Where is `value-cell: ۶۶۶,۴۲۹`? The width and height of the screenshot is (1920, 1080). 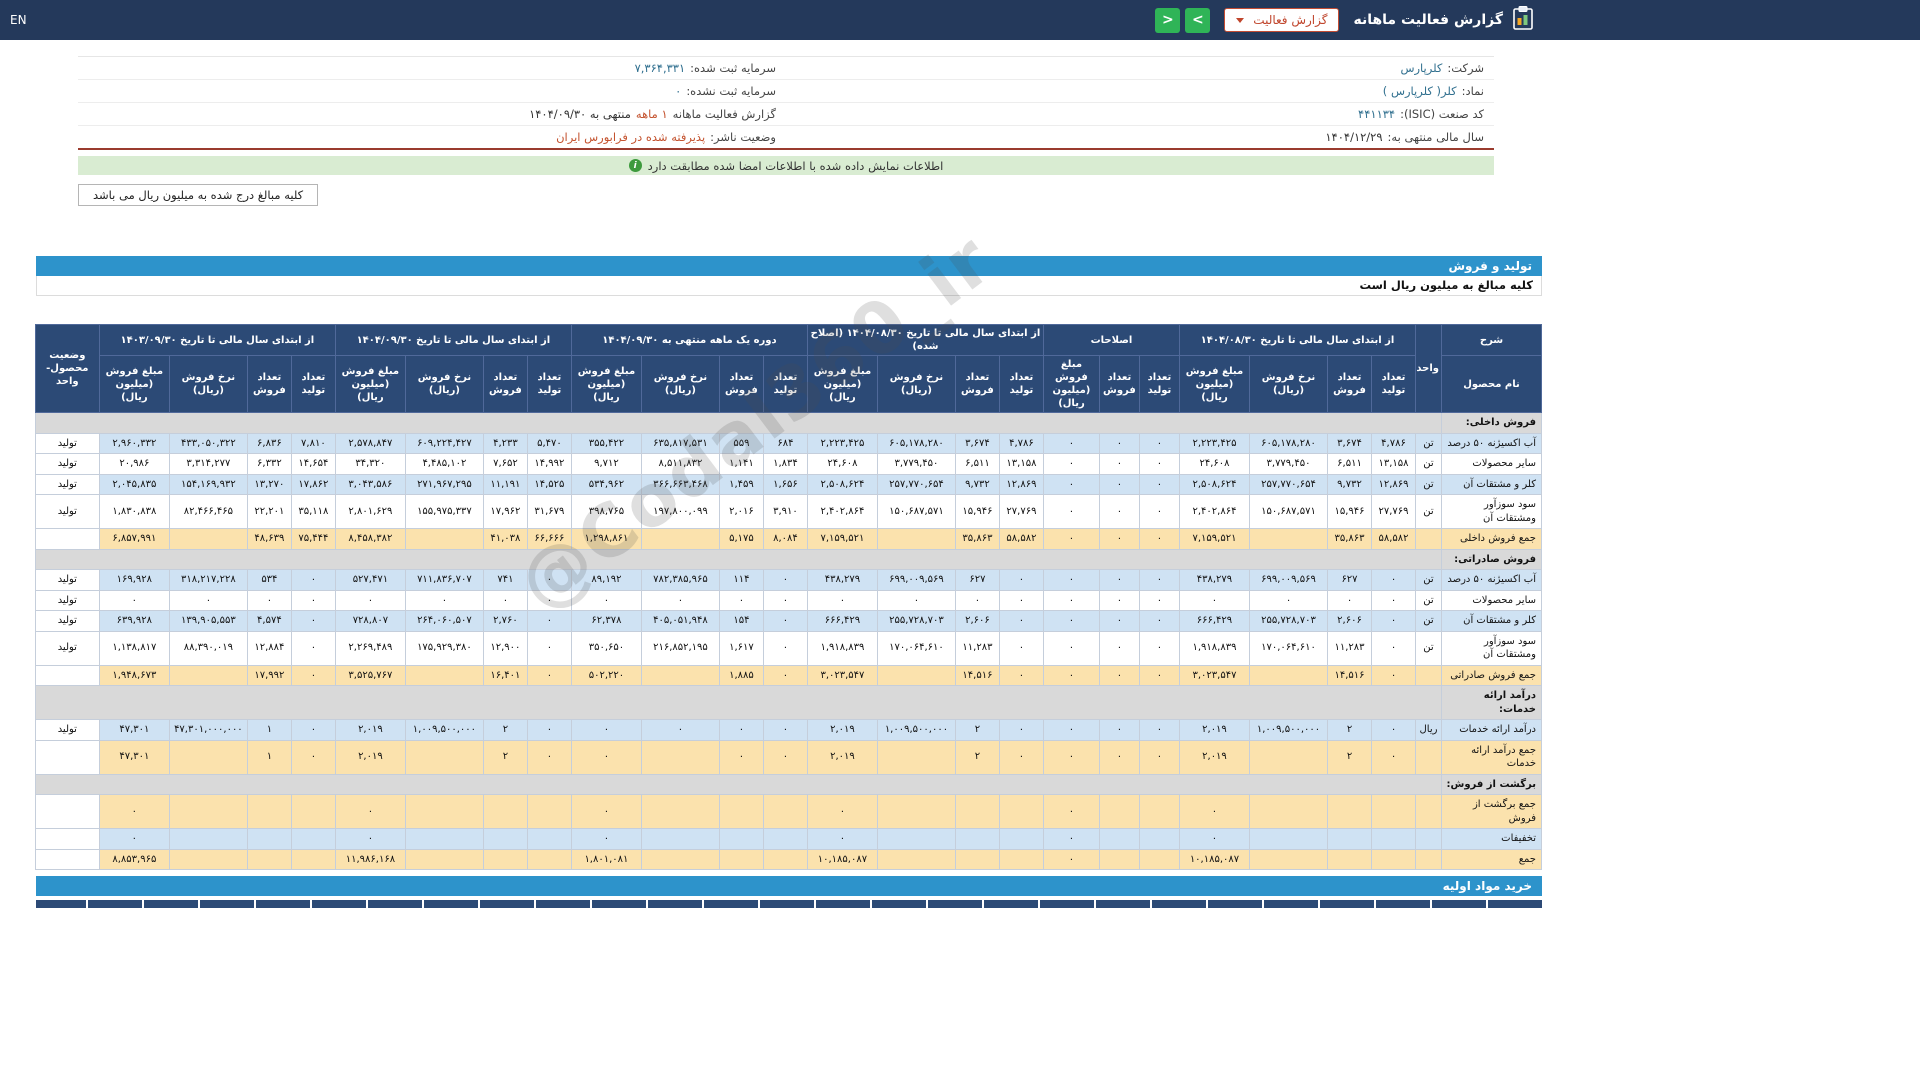
value-cell: ۶۶۶,۴۲۹ is located at coordinates (842, 621).